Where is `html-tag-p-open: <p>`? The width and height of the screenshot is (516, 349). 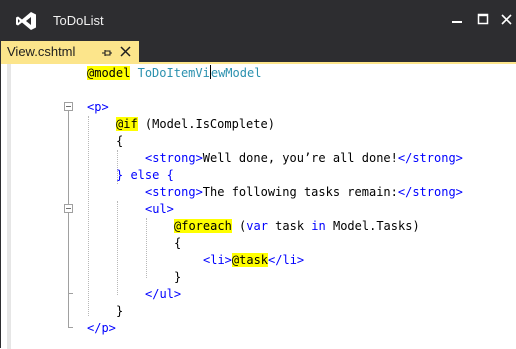
html-tag-p-open: <p> is located at coordinates (98, 107).